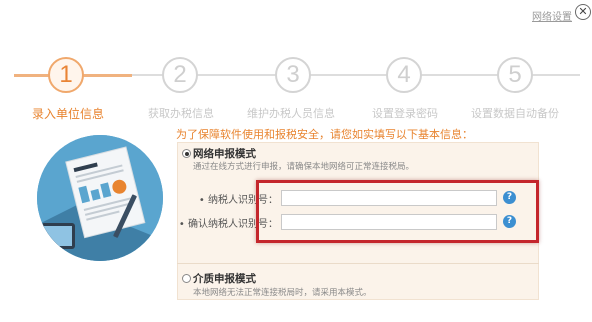 The width and height of the screenshot is (592, 322). Describe the element at coordinates (583, 12) in the screenshot. I see `close-icon: ✕` at that location.